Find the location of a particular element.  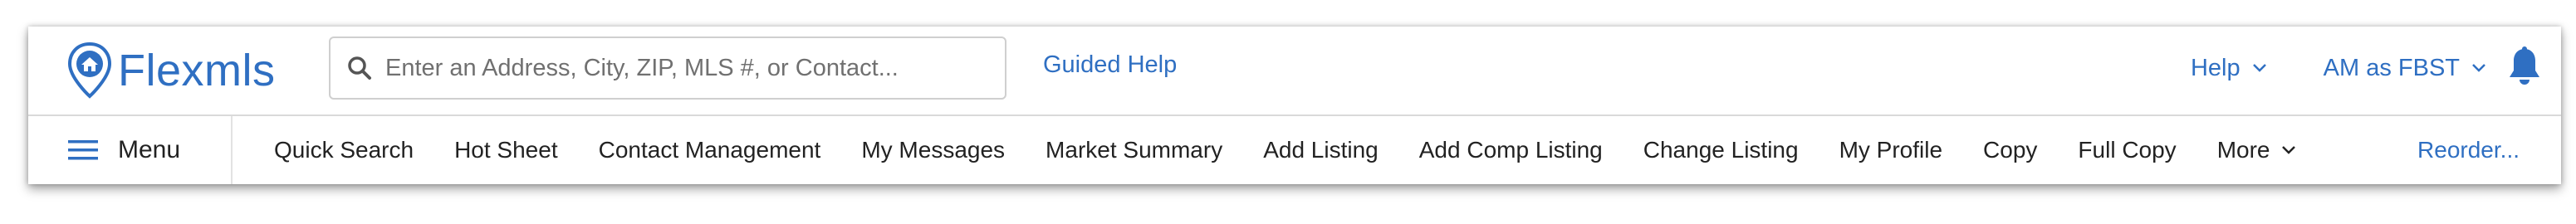

hamburger-icon is located at coordinates (83, 150).